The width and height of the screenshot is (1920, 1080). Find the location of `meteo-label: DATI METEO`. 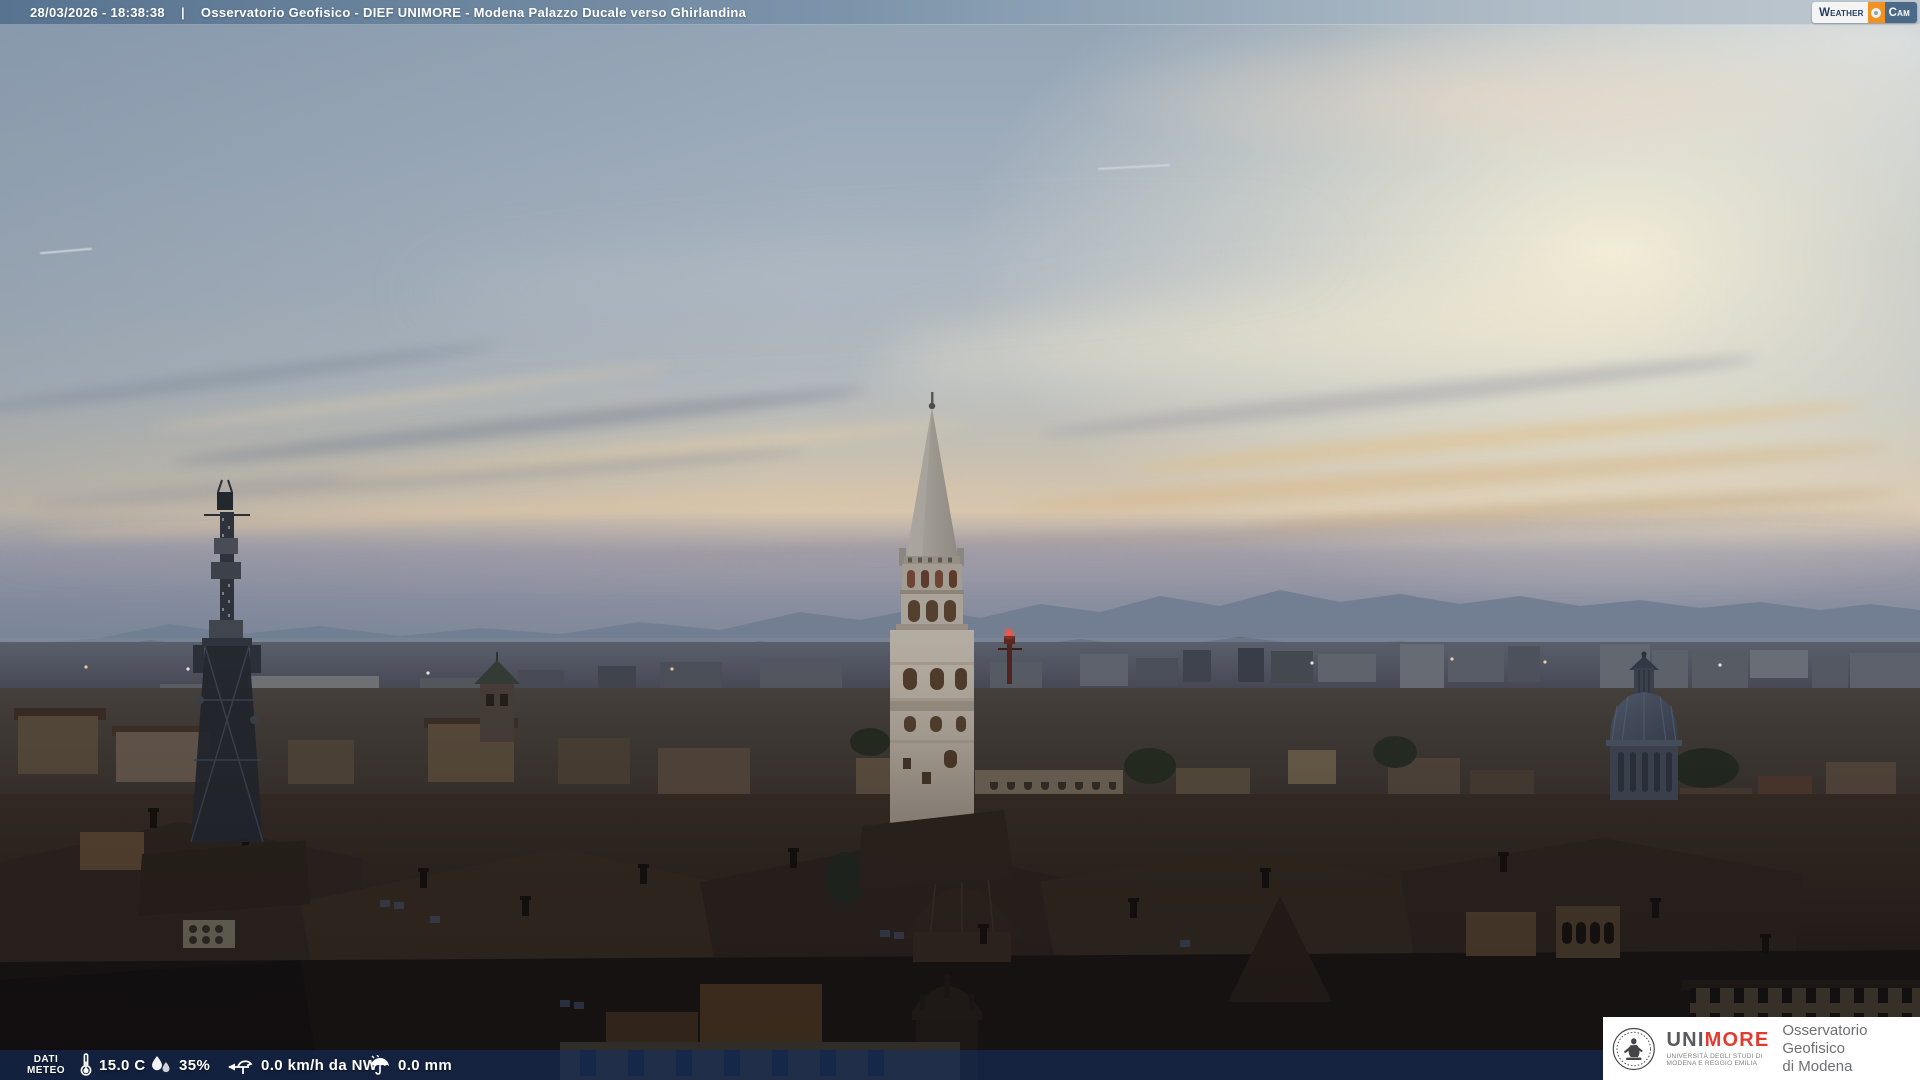

meteo-label: DATI METEO is located at coordinates (46, 1065).